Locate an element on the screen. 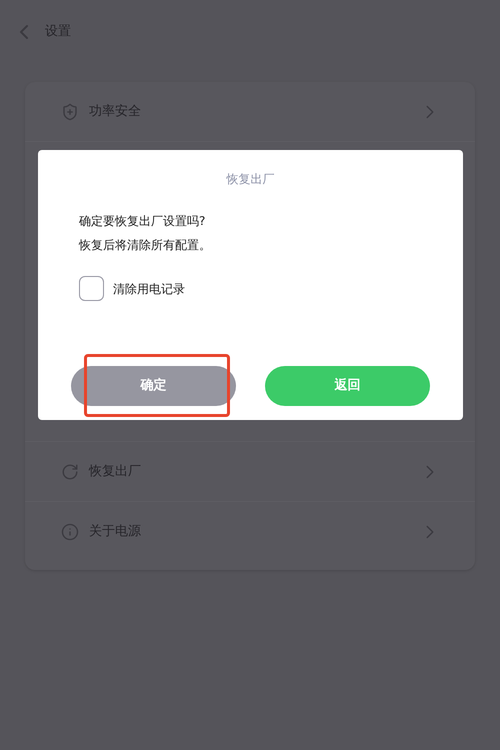 This screenshot has height=750, width=500. info-icon is located at coordinates (70, 532).